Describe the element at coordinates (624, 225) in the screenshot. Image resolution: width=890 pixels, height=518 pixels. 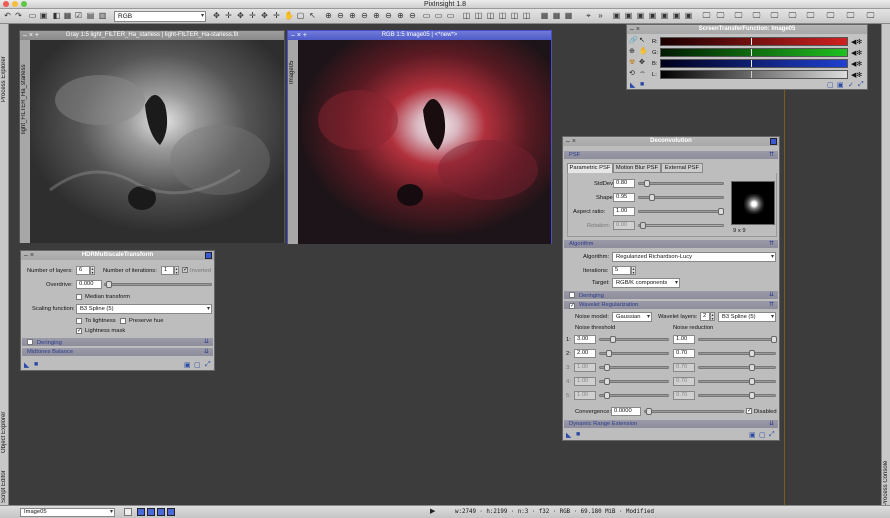
I see `rotation-input: 0.00` at that location.